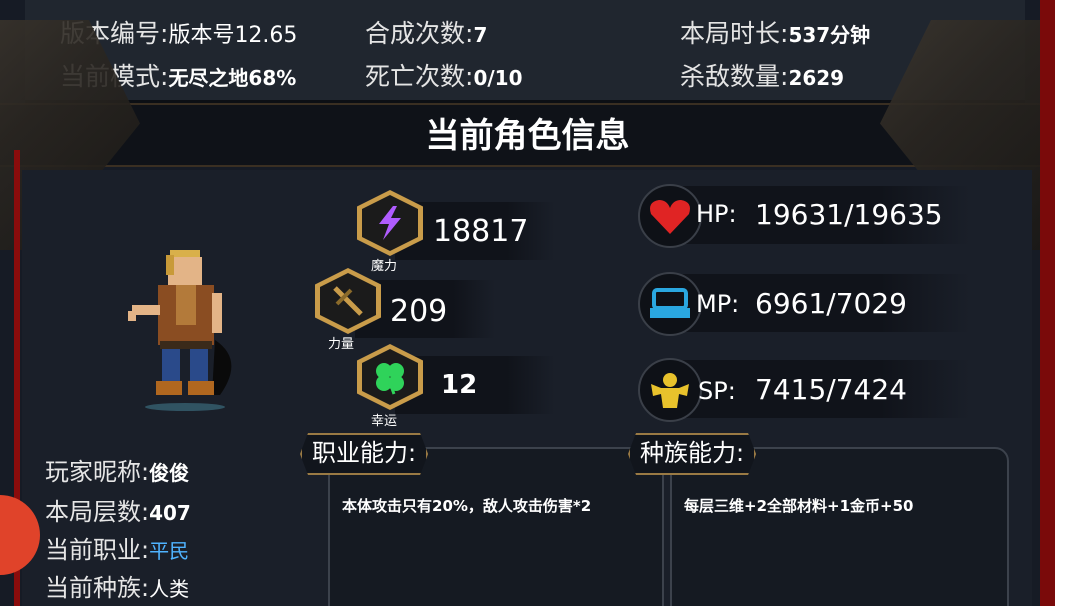  Describe the element at coordinates (692, 454) in the screenshot. I see `race-ability-tag: 种族能力:` at that location.